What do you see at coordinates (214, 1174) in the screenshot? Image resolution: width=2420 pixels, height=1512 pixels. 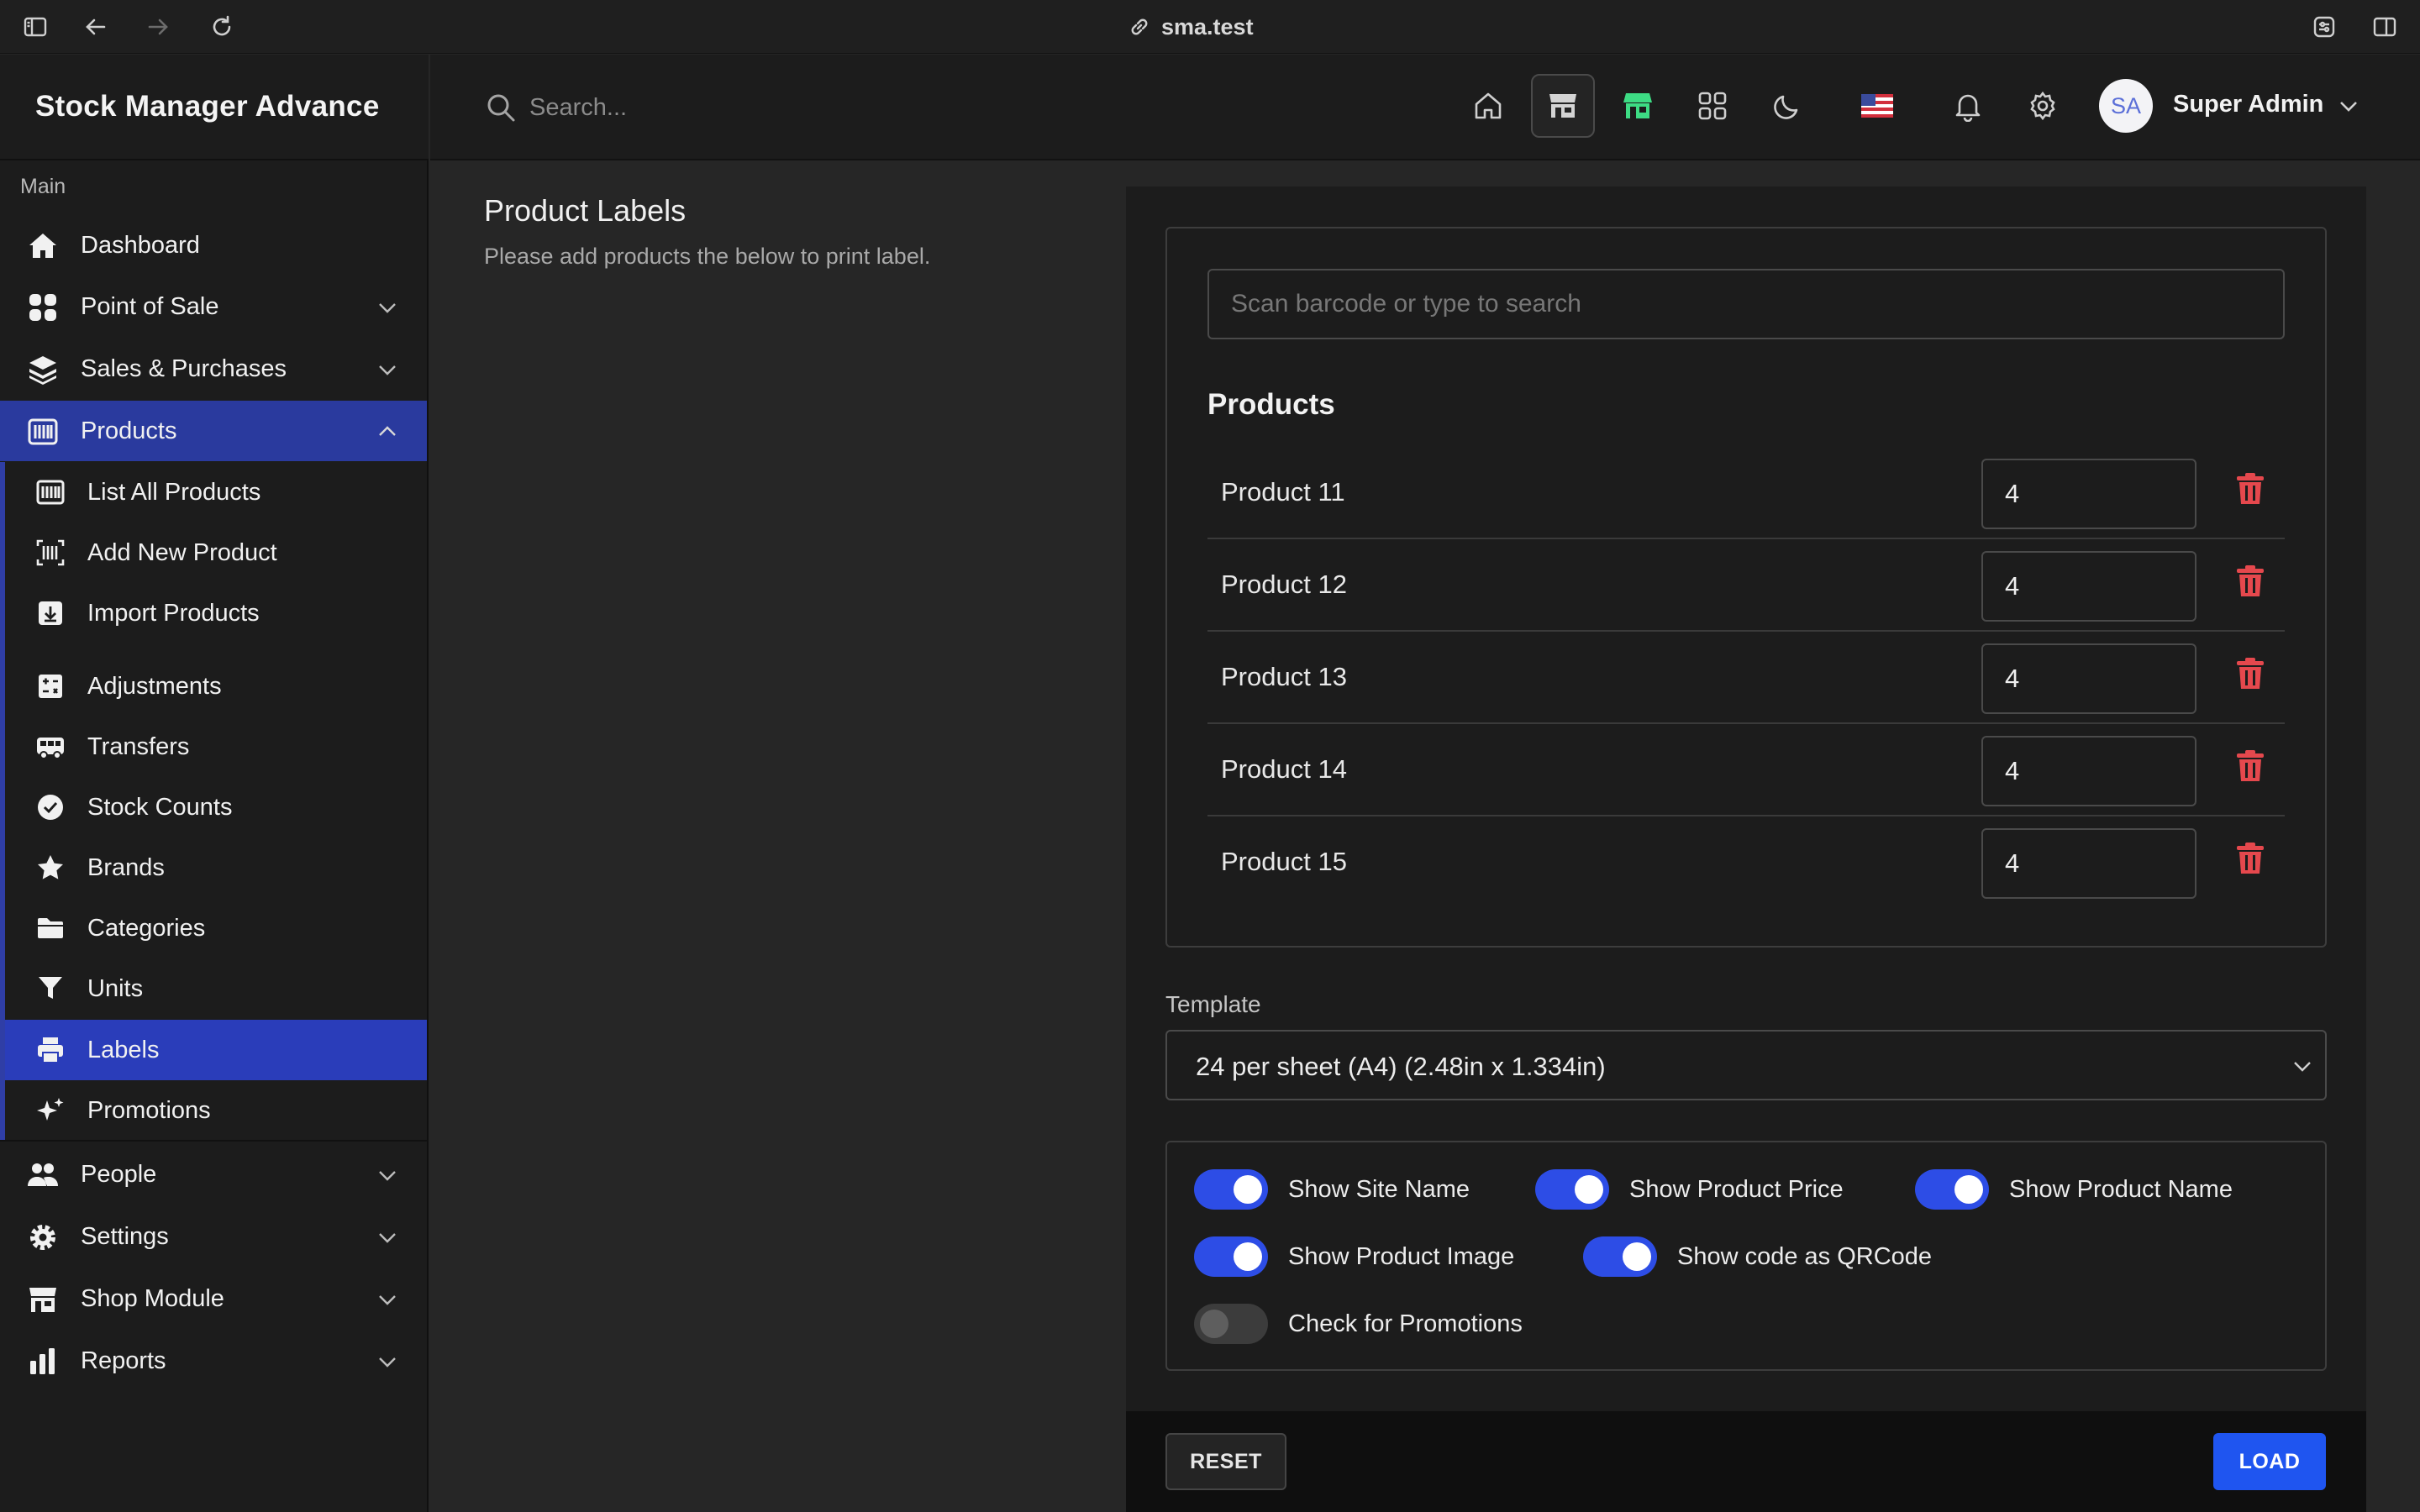 I see `sidebar-item-people: People` at bounding box center [214, 1174].